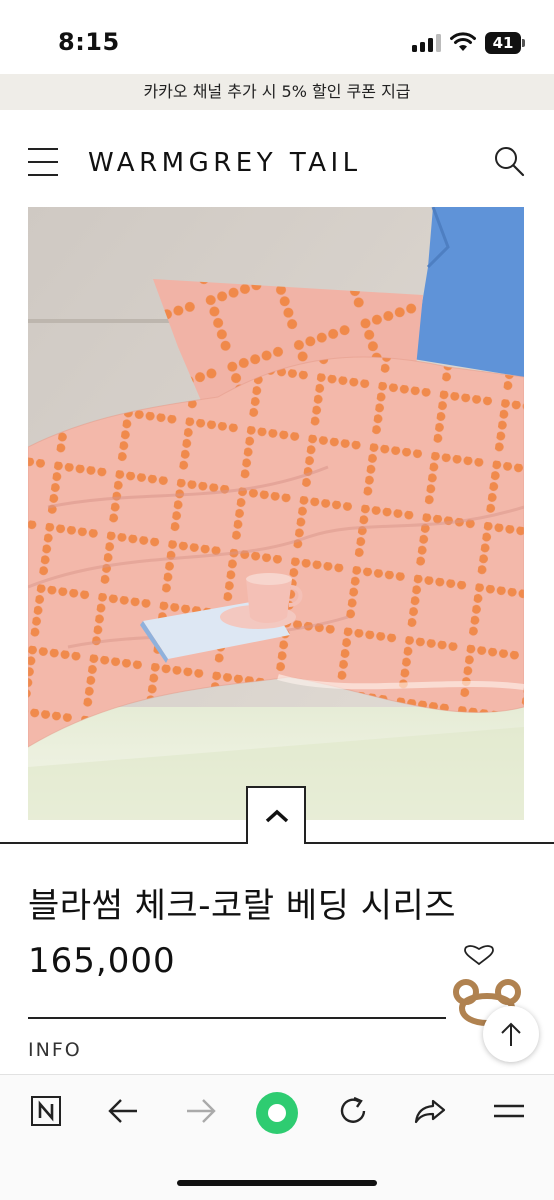  What do you see at coordinates (55, 1050) in the screenshot?
I see `info-label: INFO` at bounding box center [55, 1050].